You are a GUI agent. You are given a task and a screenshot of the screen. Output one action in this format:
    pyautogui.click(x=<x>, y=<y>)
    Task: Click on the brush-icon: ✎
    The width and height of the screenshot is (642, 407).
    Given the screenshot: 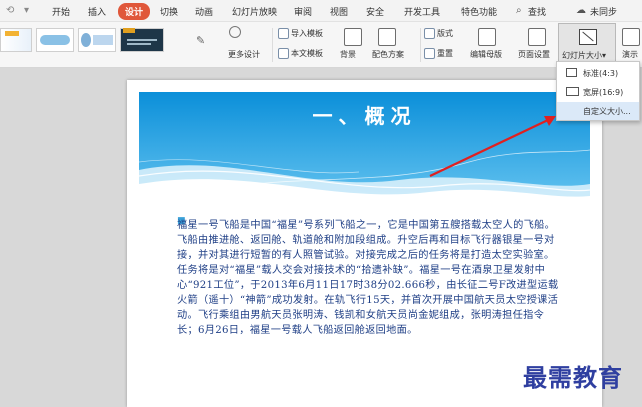 What is the action you would take?
    pyautogui.click(x=200, y=40)
    